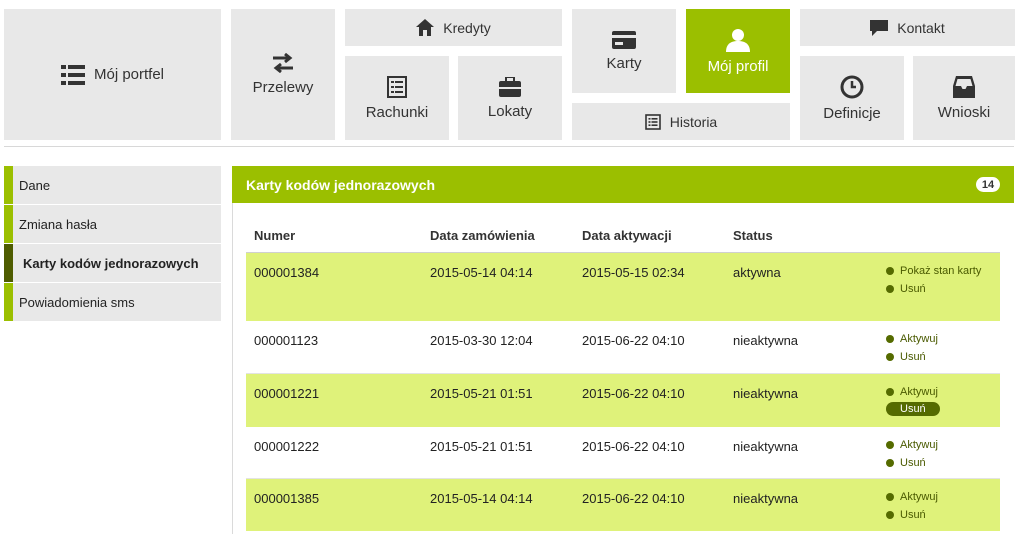 The image size is (1024, 534). Describe the element at coordinates (852, 113) in the screenshot. I see `nav-tile-label: Definicje` at that location.